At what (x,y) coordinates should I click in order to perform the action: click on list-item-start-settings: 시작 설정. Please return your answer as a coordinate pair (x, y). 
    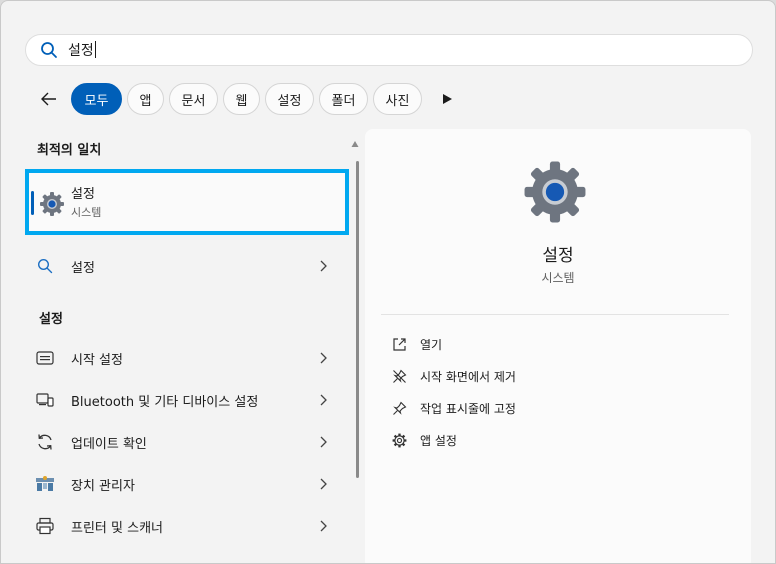
    Looking at the image, I should click on (185, 358).